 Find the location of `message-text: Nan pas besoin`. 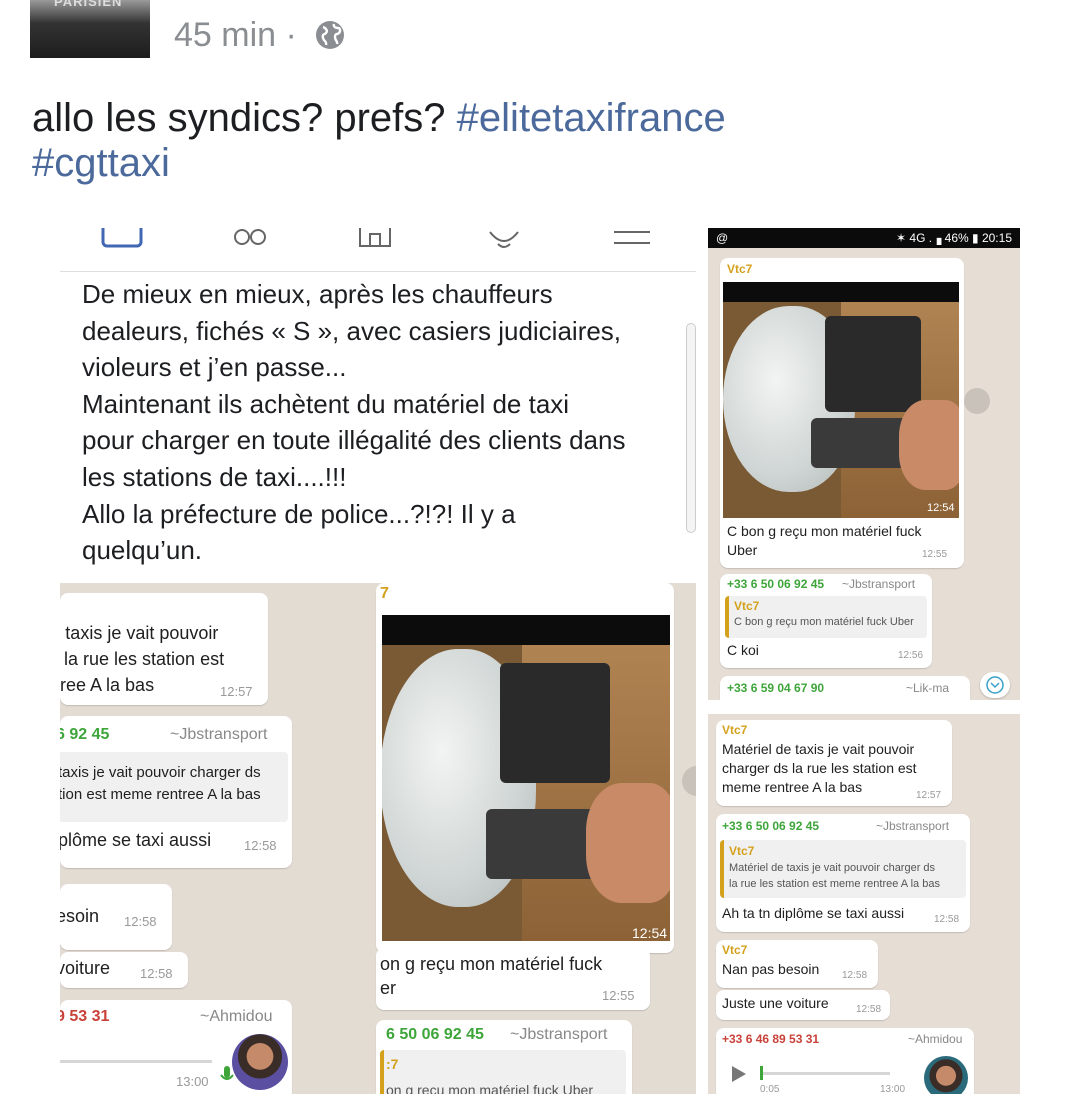

message-text: Nan pas besoin is located at coordinates (771, 969).